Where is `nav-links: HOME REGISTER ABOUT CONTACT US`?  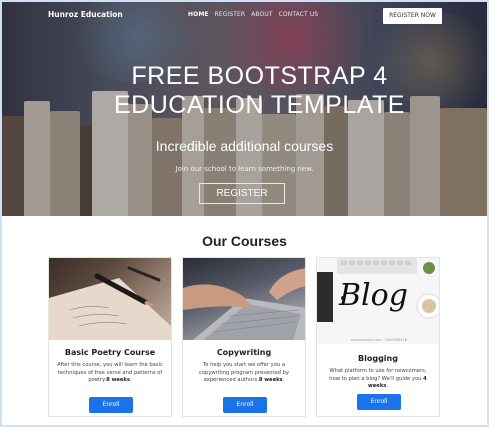
nav-links: HOME REGISTER ABOUT CONTACT US is located at coordinates (253, 14).